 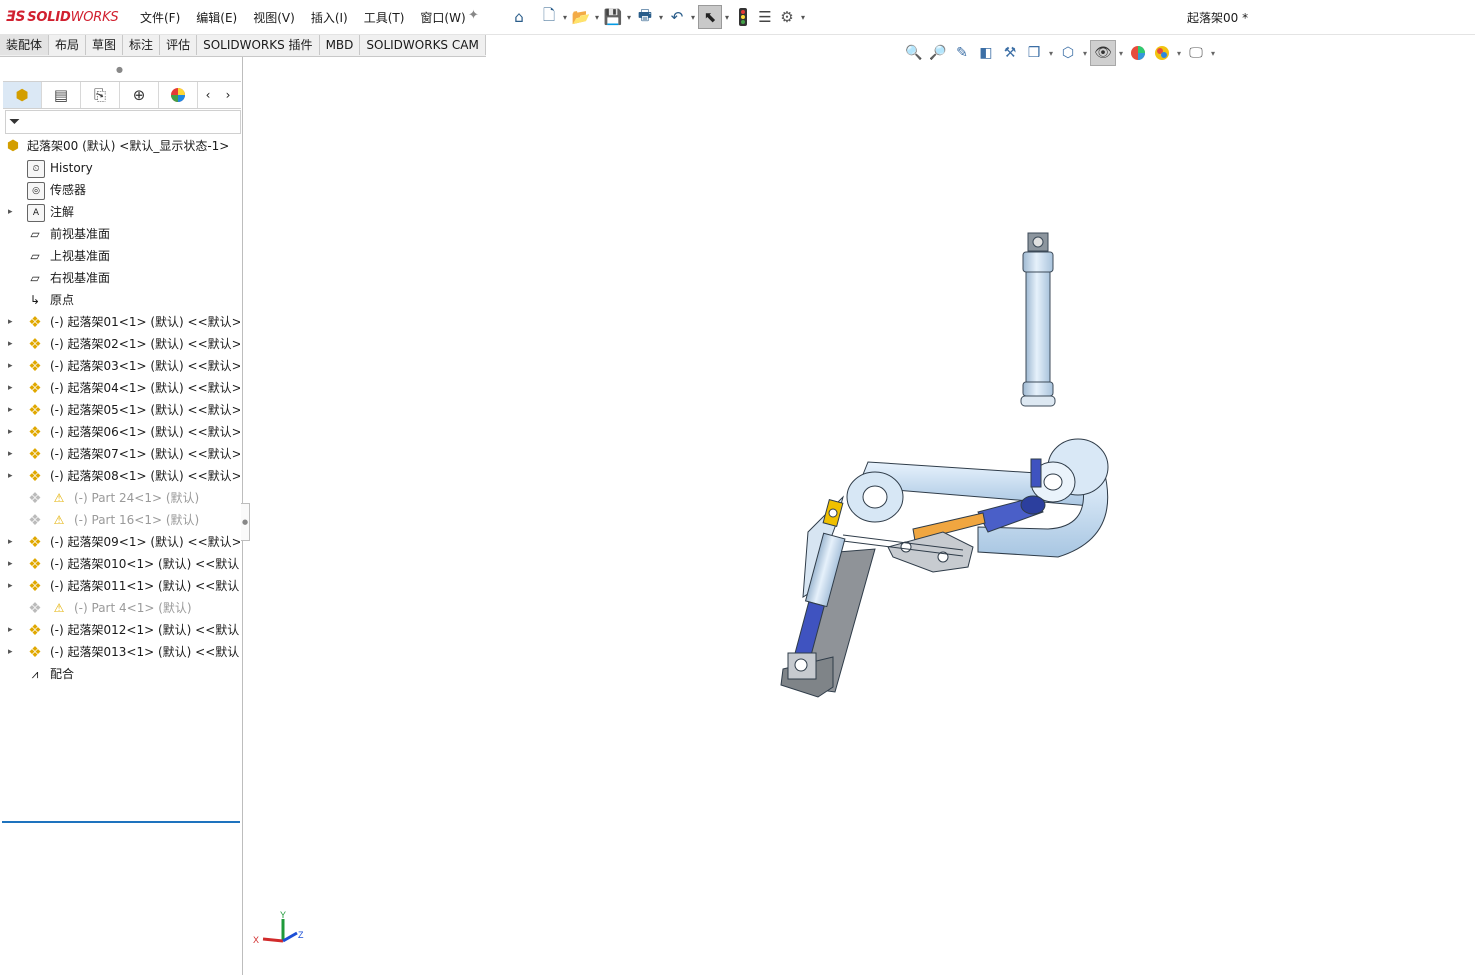 What do you see at coordinates (803, 17) in the screenshot?
I see `options-dropdown-icon: ▾` at bounding box center [803, 17].